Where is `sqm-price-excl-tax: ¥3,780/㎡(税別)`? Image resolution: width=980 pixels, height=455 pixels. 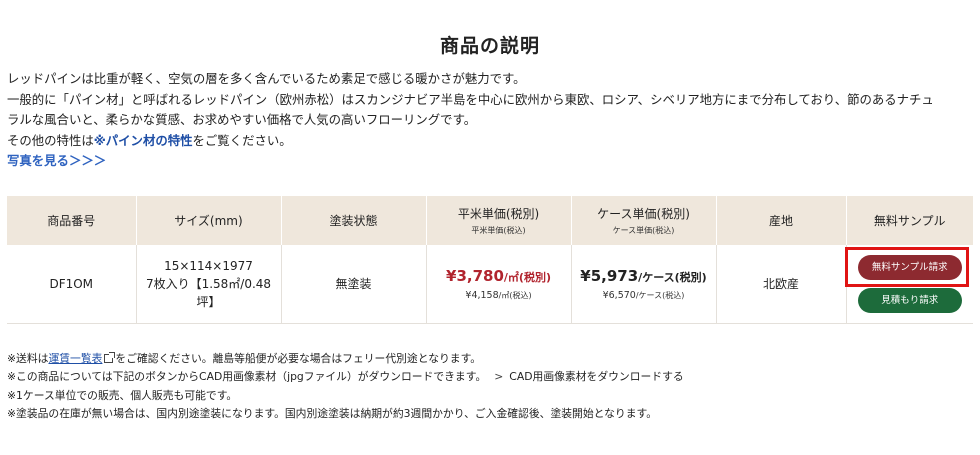 sqm-price-excl-tax: ¥3,780/㎡(税別) is located at coordinates (498, 276).